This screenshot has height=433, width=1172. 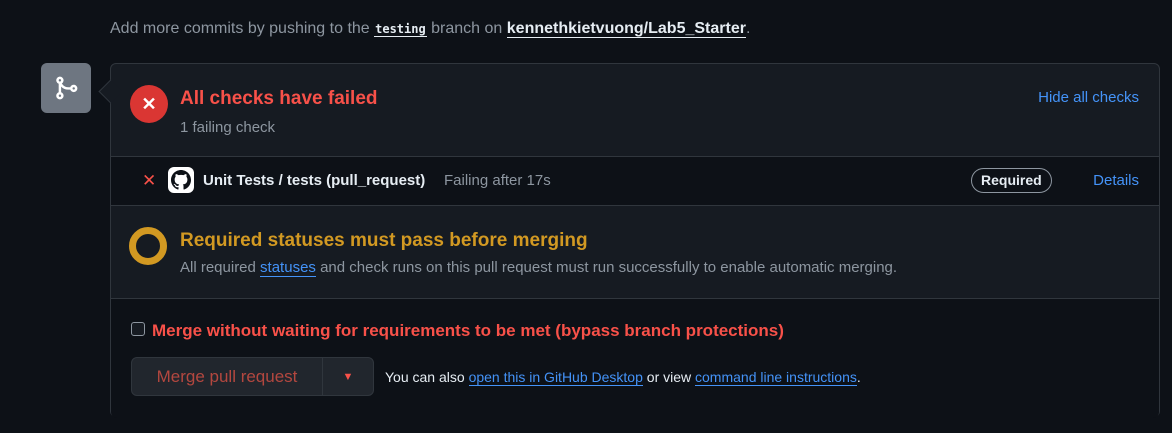 I want to click on x-circle-icon: ✕, so click(x=149, y=104).